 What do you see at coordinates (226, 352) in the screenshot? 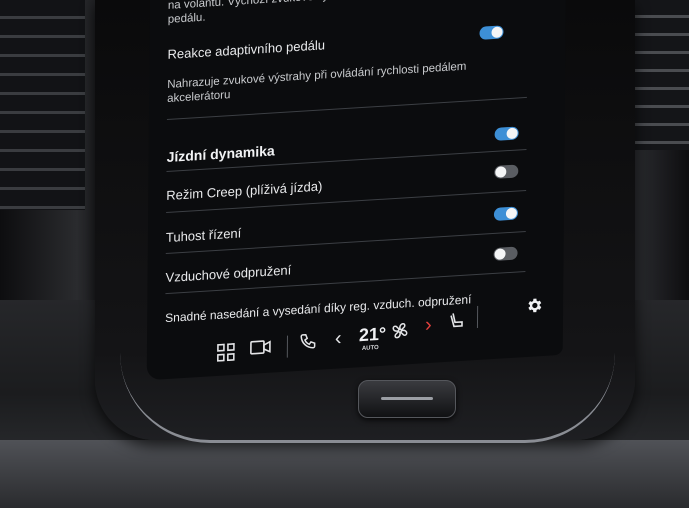
I see `app-grid-icon` at bounding box center [226, 352].